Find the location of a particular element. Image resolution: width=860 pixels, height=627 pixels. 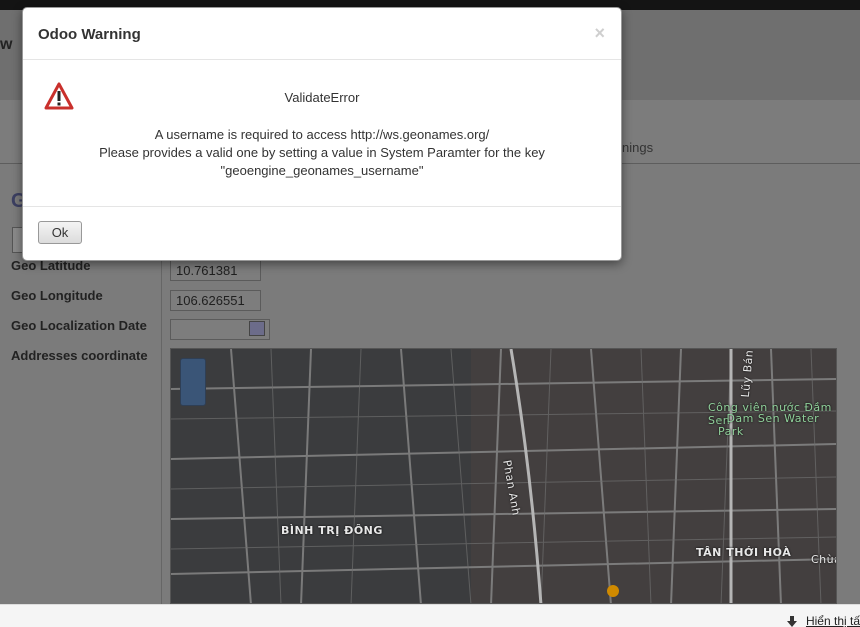

dialog-title: Odoo Warning is located at coordinates (89, 34).